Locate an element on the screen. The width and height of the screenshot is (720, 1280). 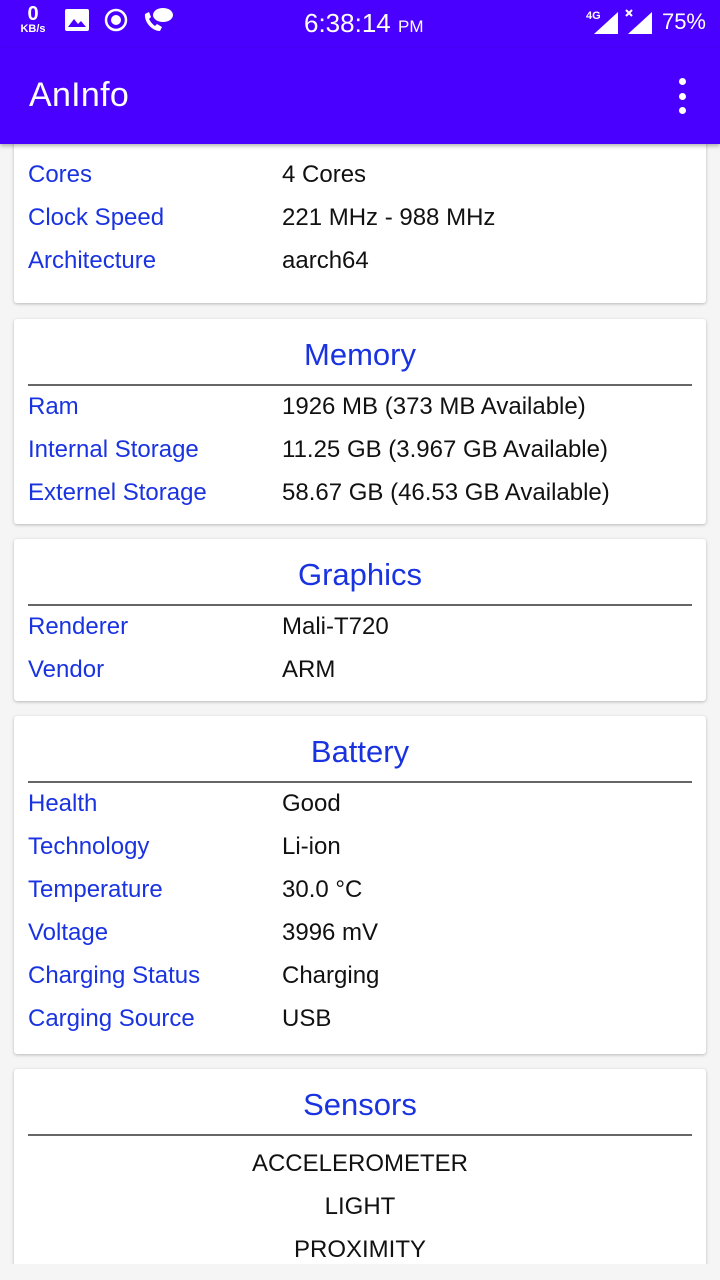
sensors-card: Sensors ACCELEROMETER LIGHT PROXIMITY is located at coordinates (360, 1166).